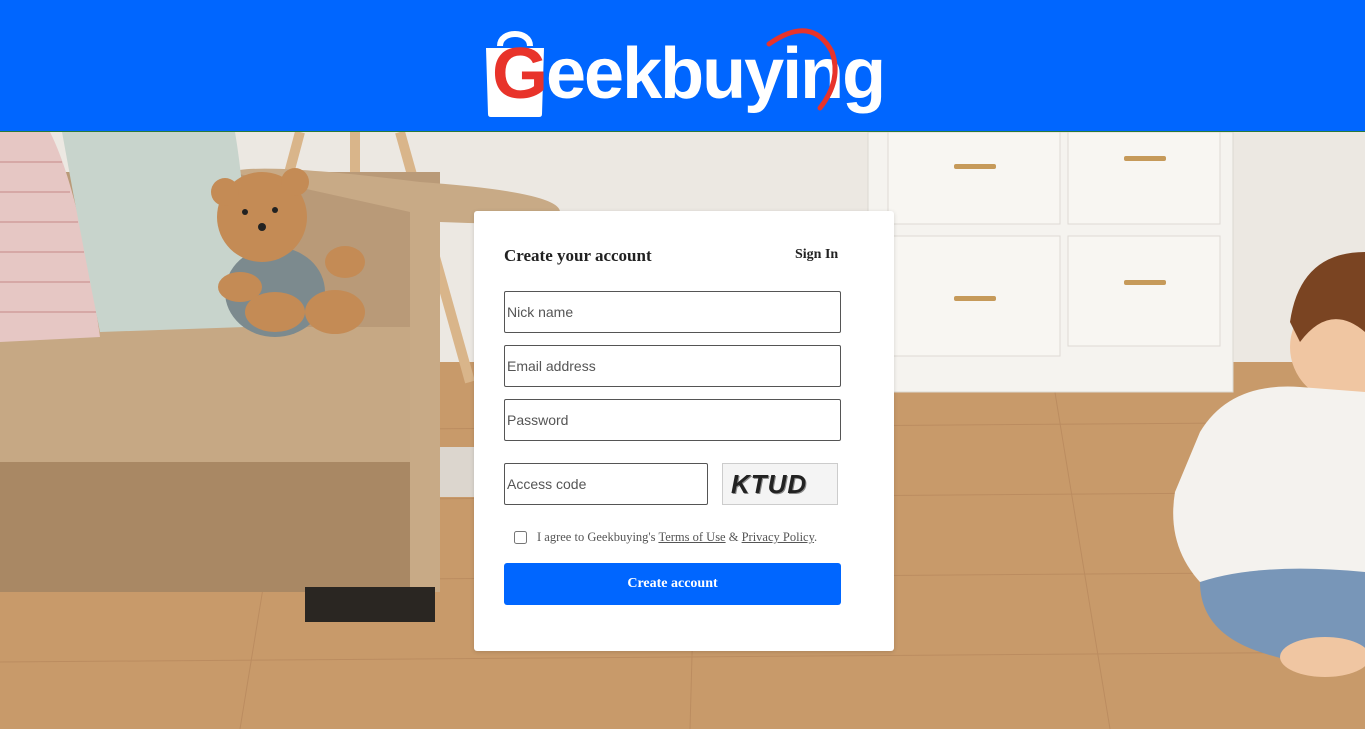 Image resolution: width=1365 pixels, height=729 pixels. I want to click on signin-link: Sign In, so click(816, 255).